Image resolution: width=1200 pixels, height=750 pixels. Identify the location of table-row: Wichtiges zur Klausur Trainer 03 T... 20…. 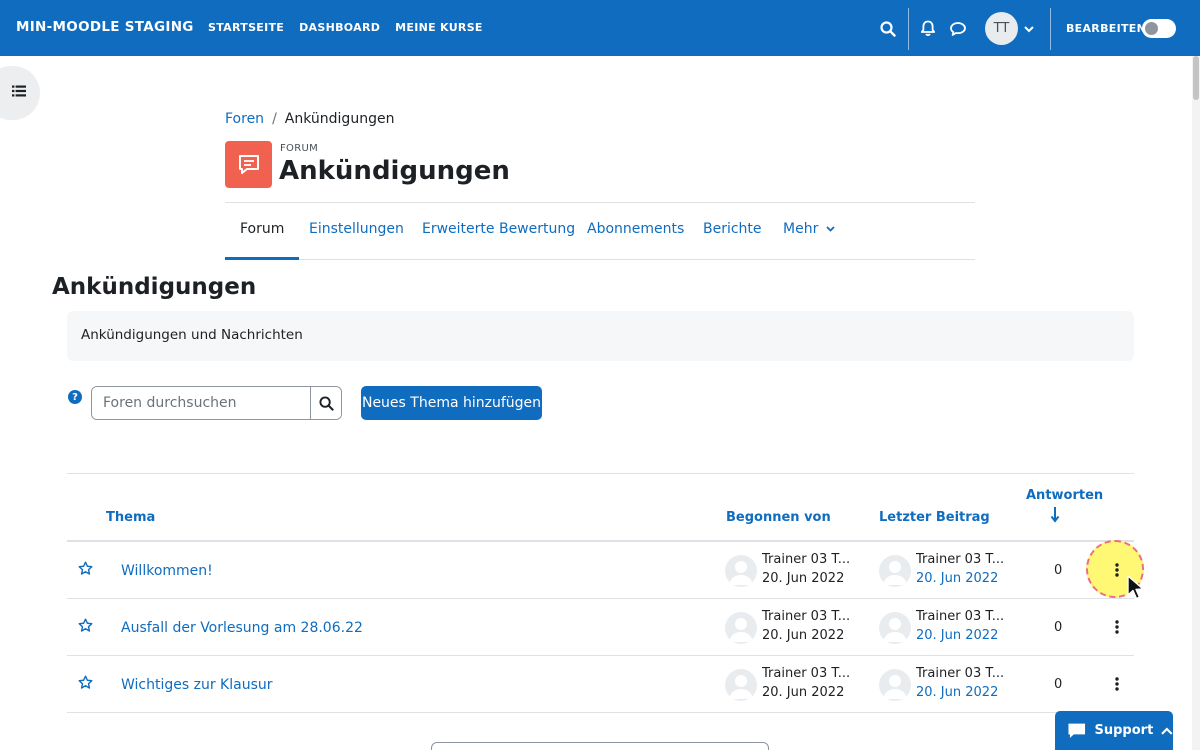
(600, 684).